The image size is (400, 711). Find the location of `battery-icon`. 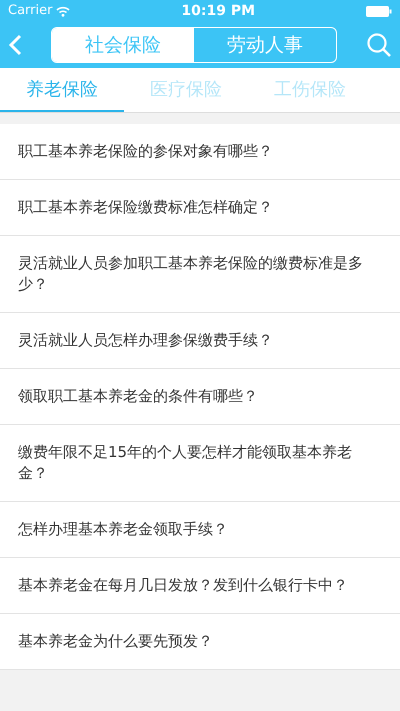

battery-icon is located at coordinates (379, 11).